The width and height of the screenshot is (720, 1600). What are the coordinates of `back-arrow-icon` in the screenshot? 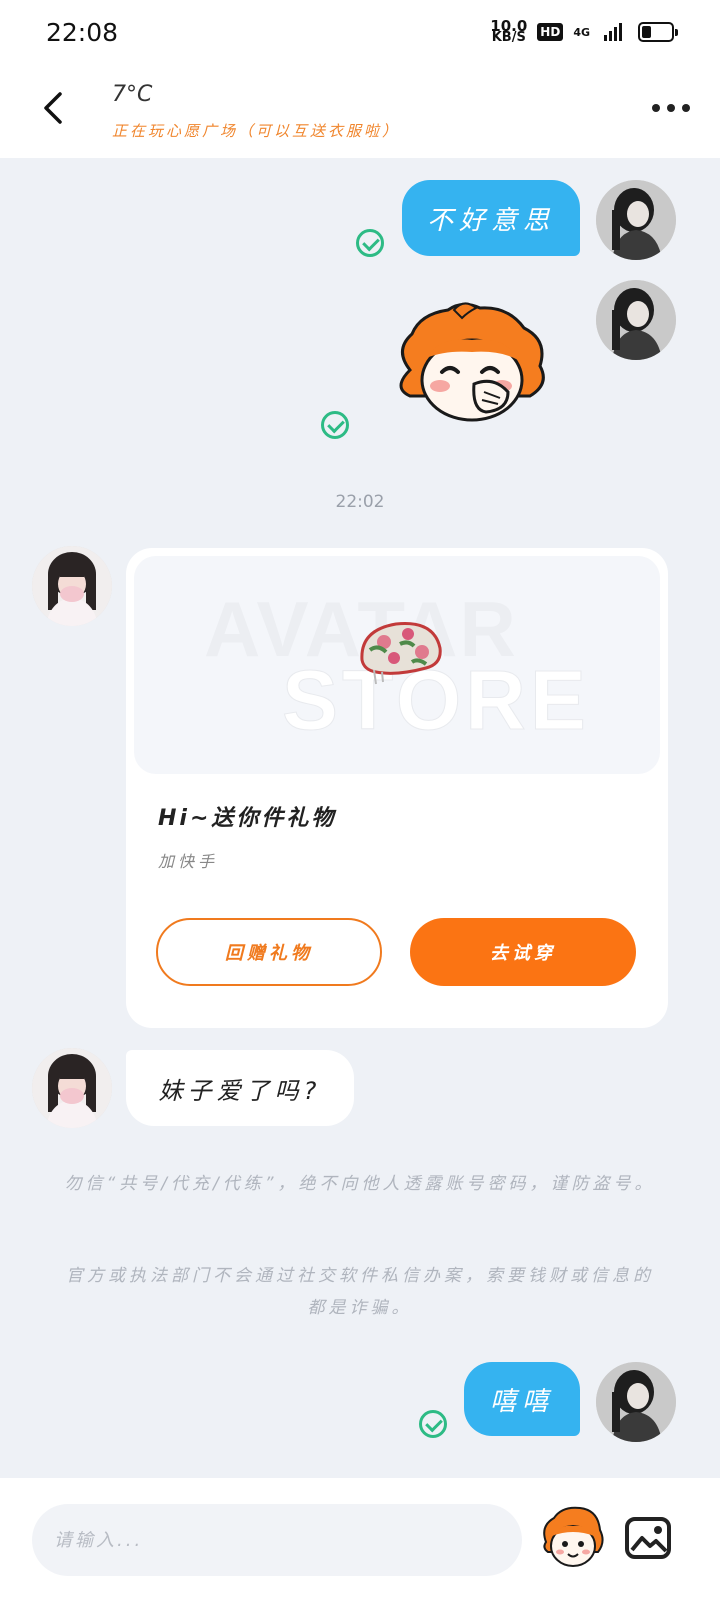 It's located at (53, 108).